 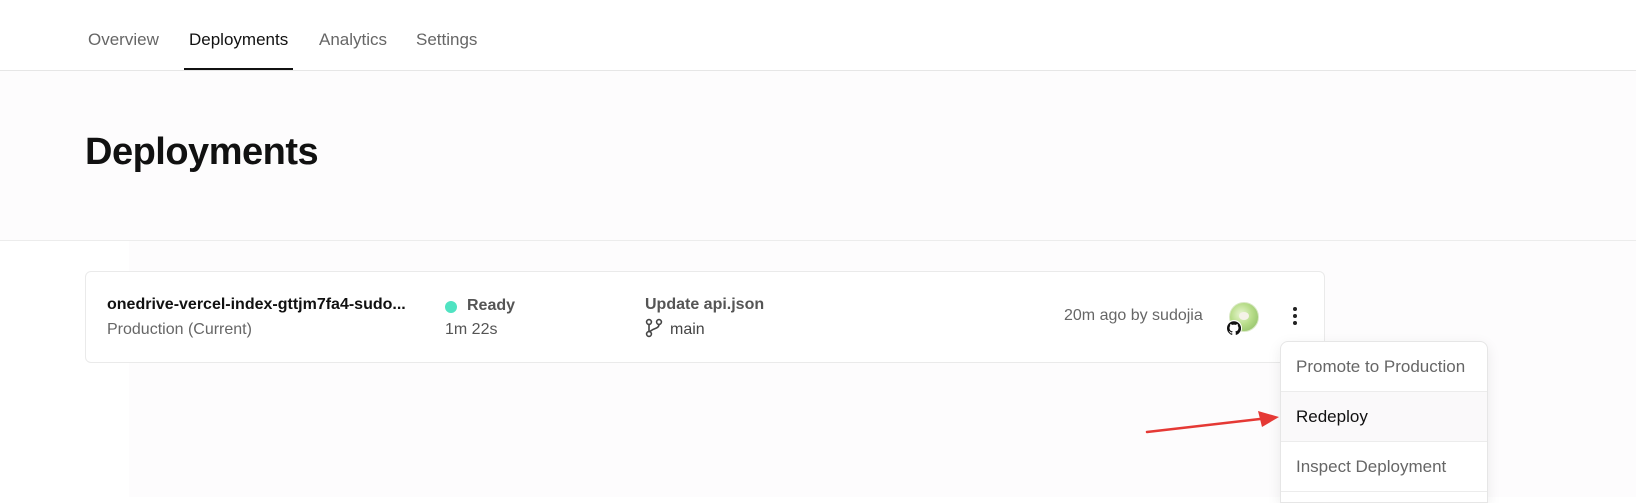 I want to click on tab-analytics: Analytics, so click(x=353, y=40).